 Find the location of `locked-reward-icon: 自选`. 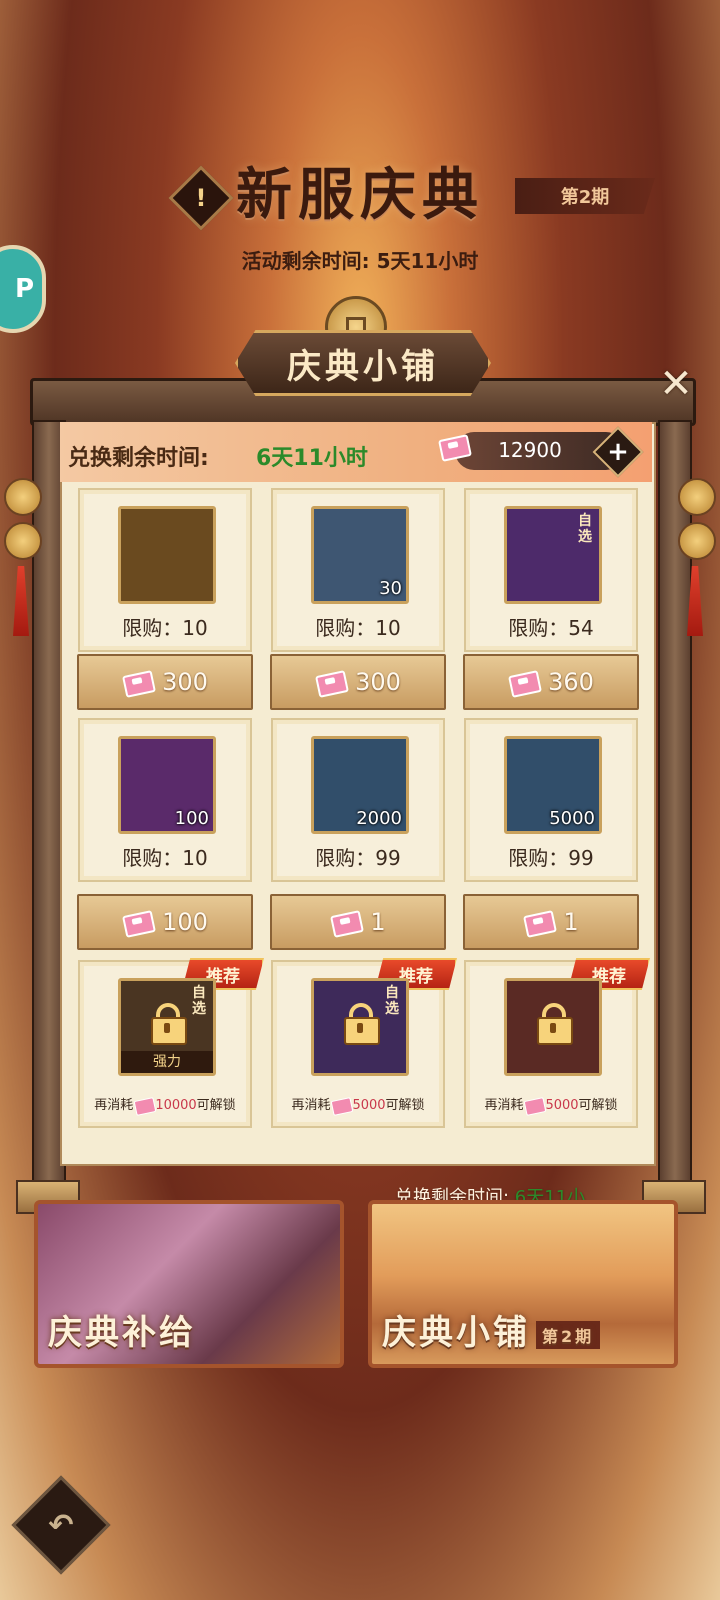

locked-reward-icon: 自选 is located at coordinates (360, 1027).